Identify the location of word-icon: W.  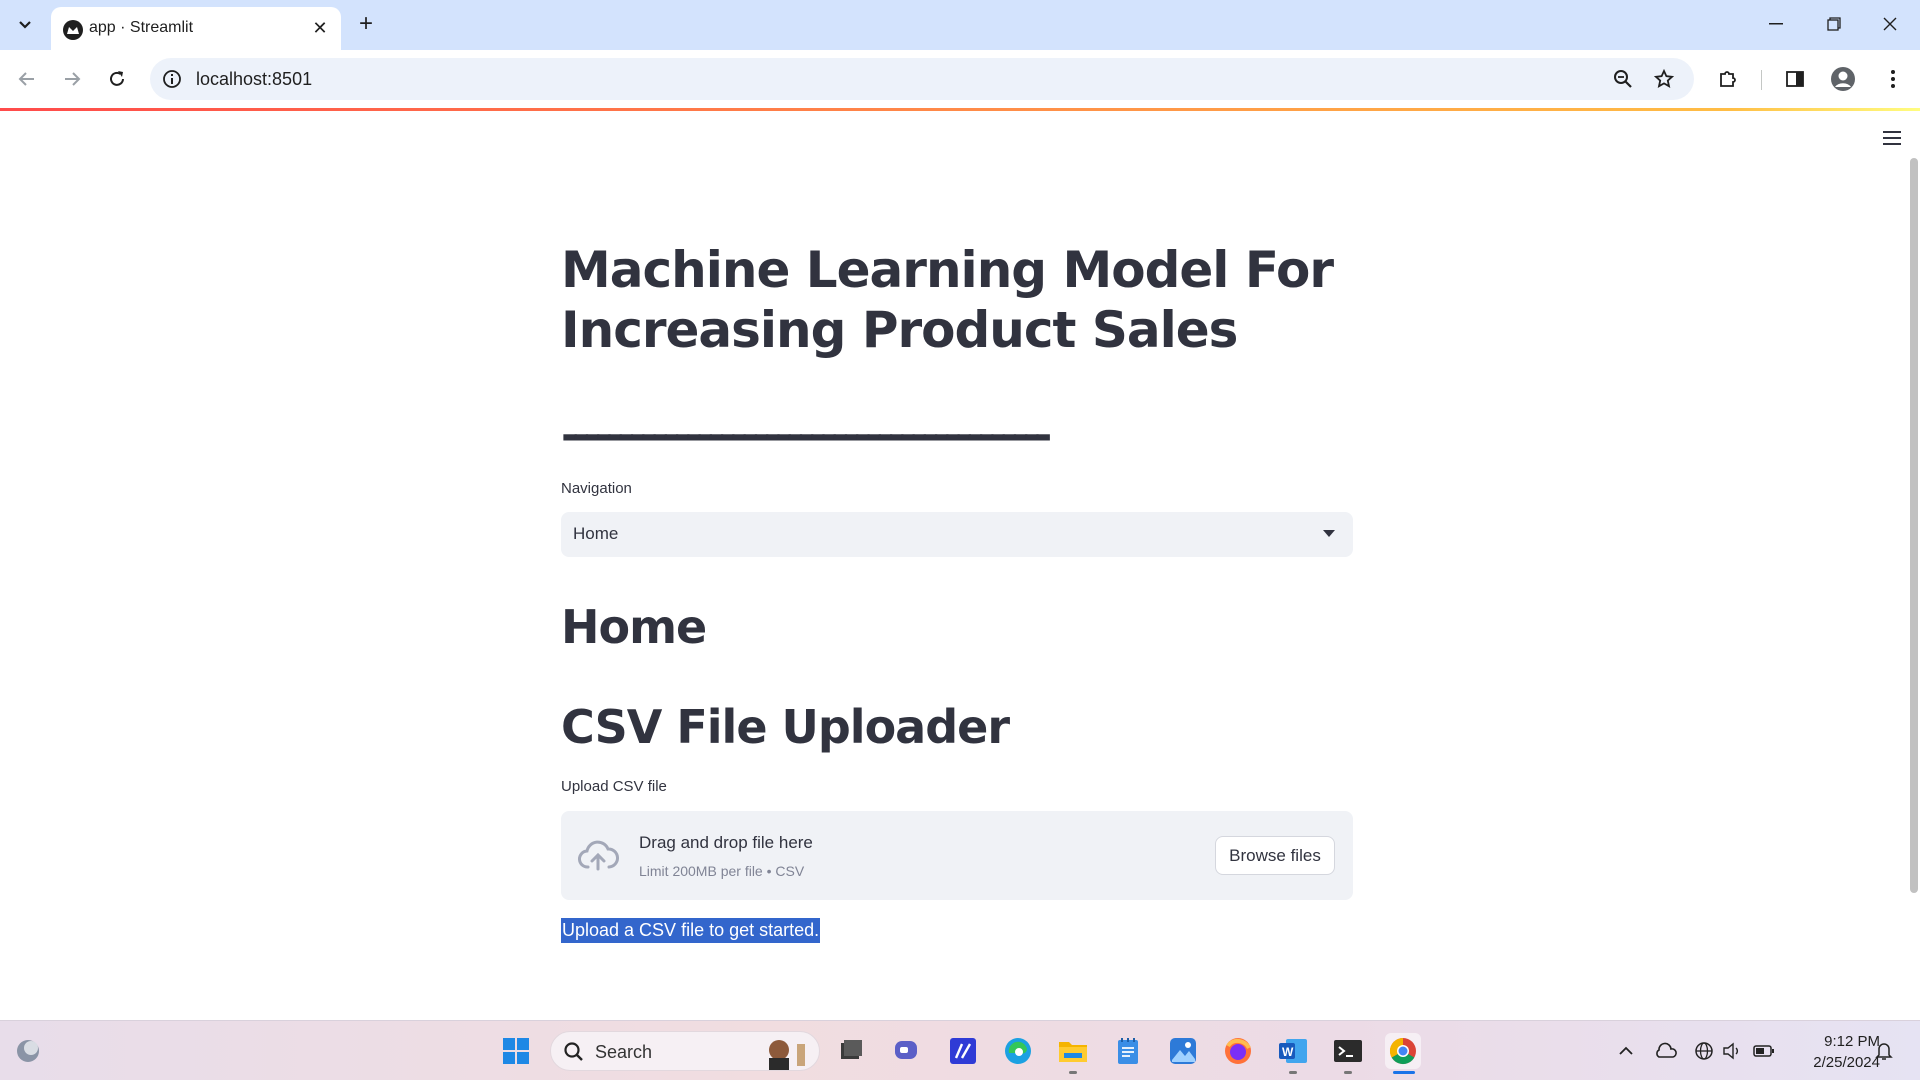
(1293, 1051).